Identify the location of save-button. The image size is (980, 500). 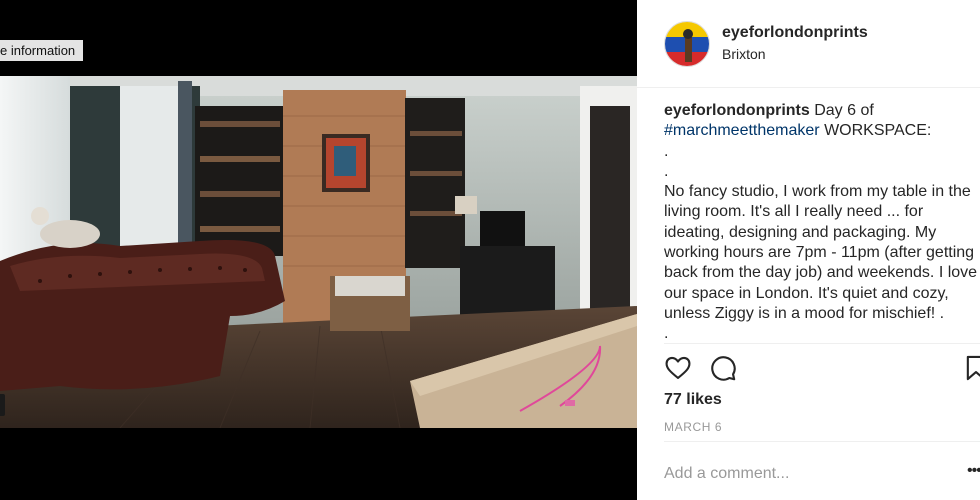
(971, 368).